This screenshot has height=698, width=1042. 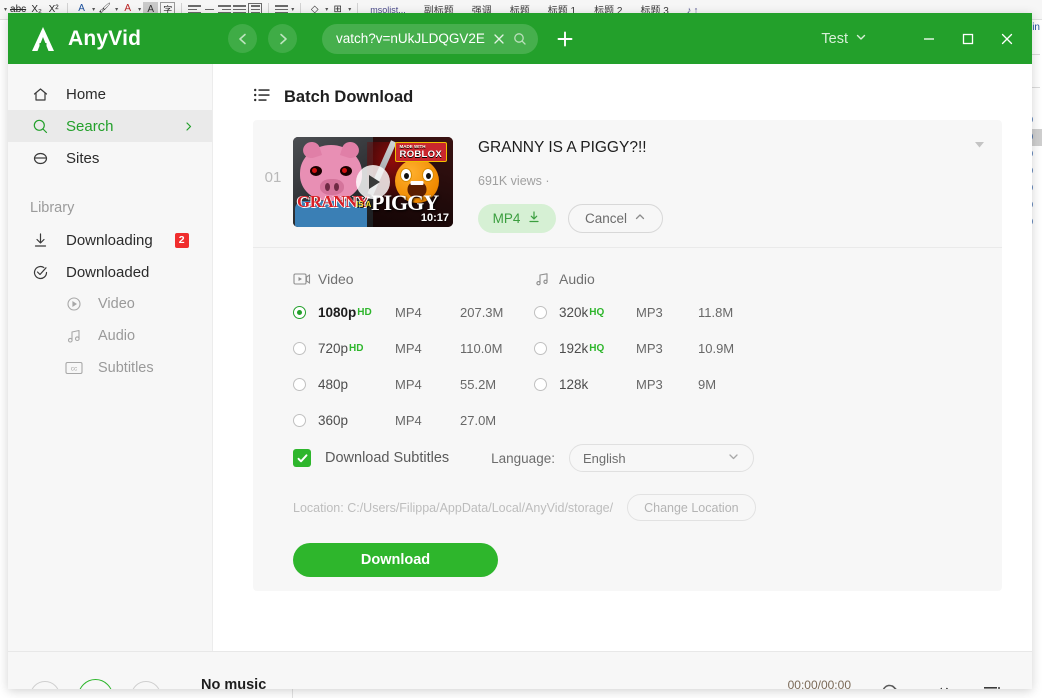 I want to click on titlebar-right-group: Test, so click(x=926, y=39).